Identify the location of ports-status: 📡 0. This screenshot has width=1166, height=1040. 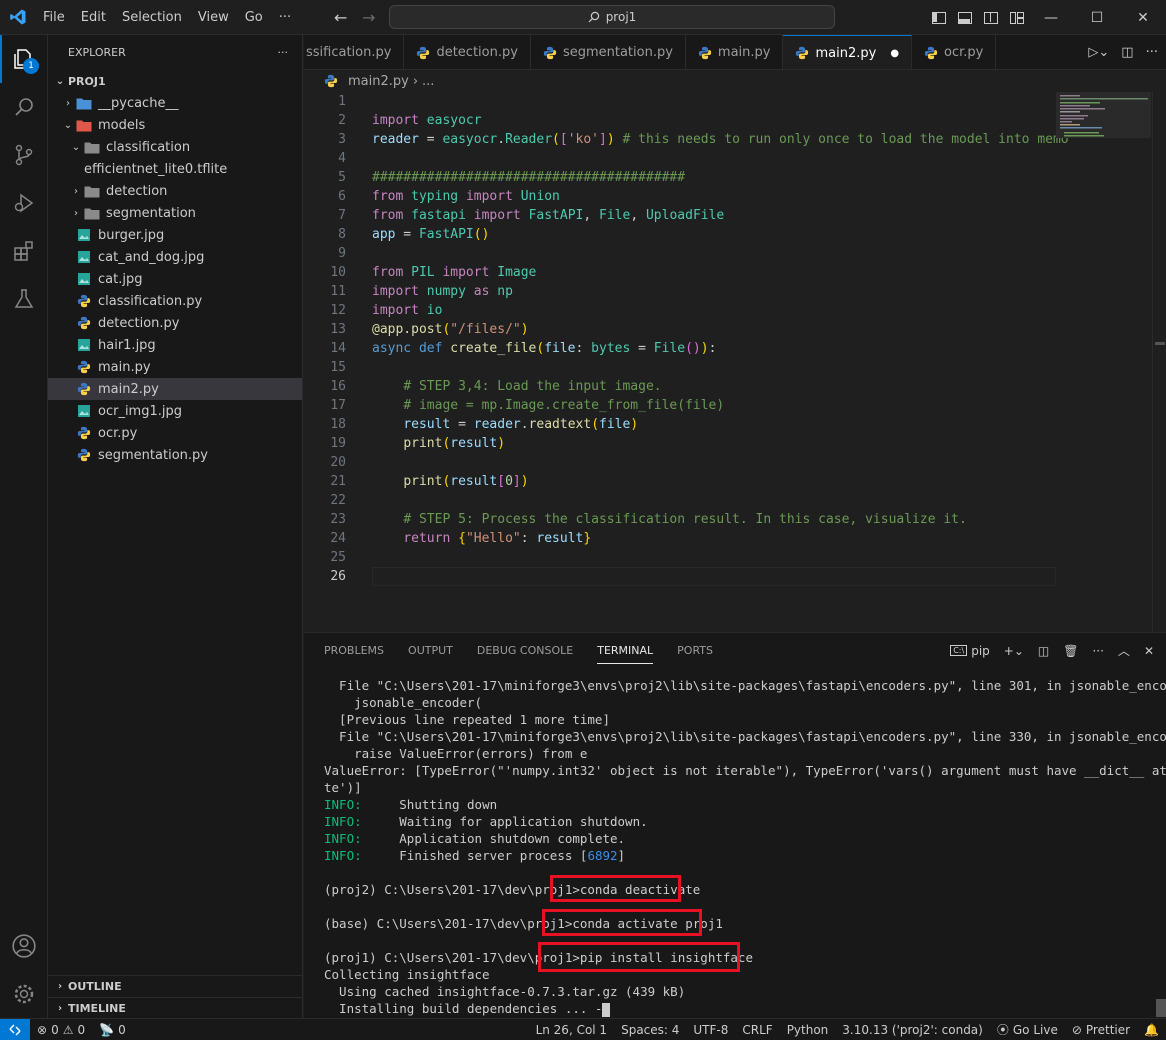
(112, 1030).